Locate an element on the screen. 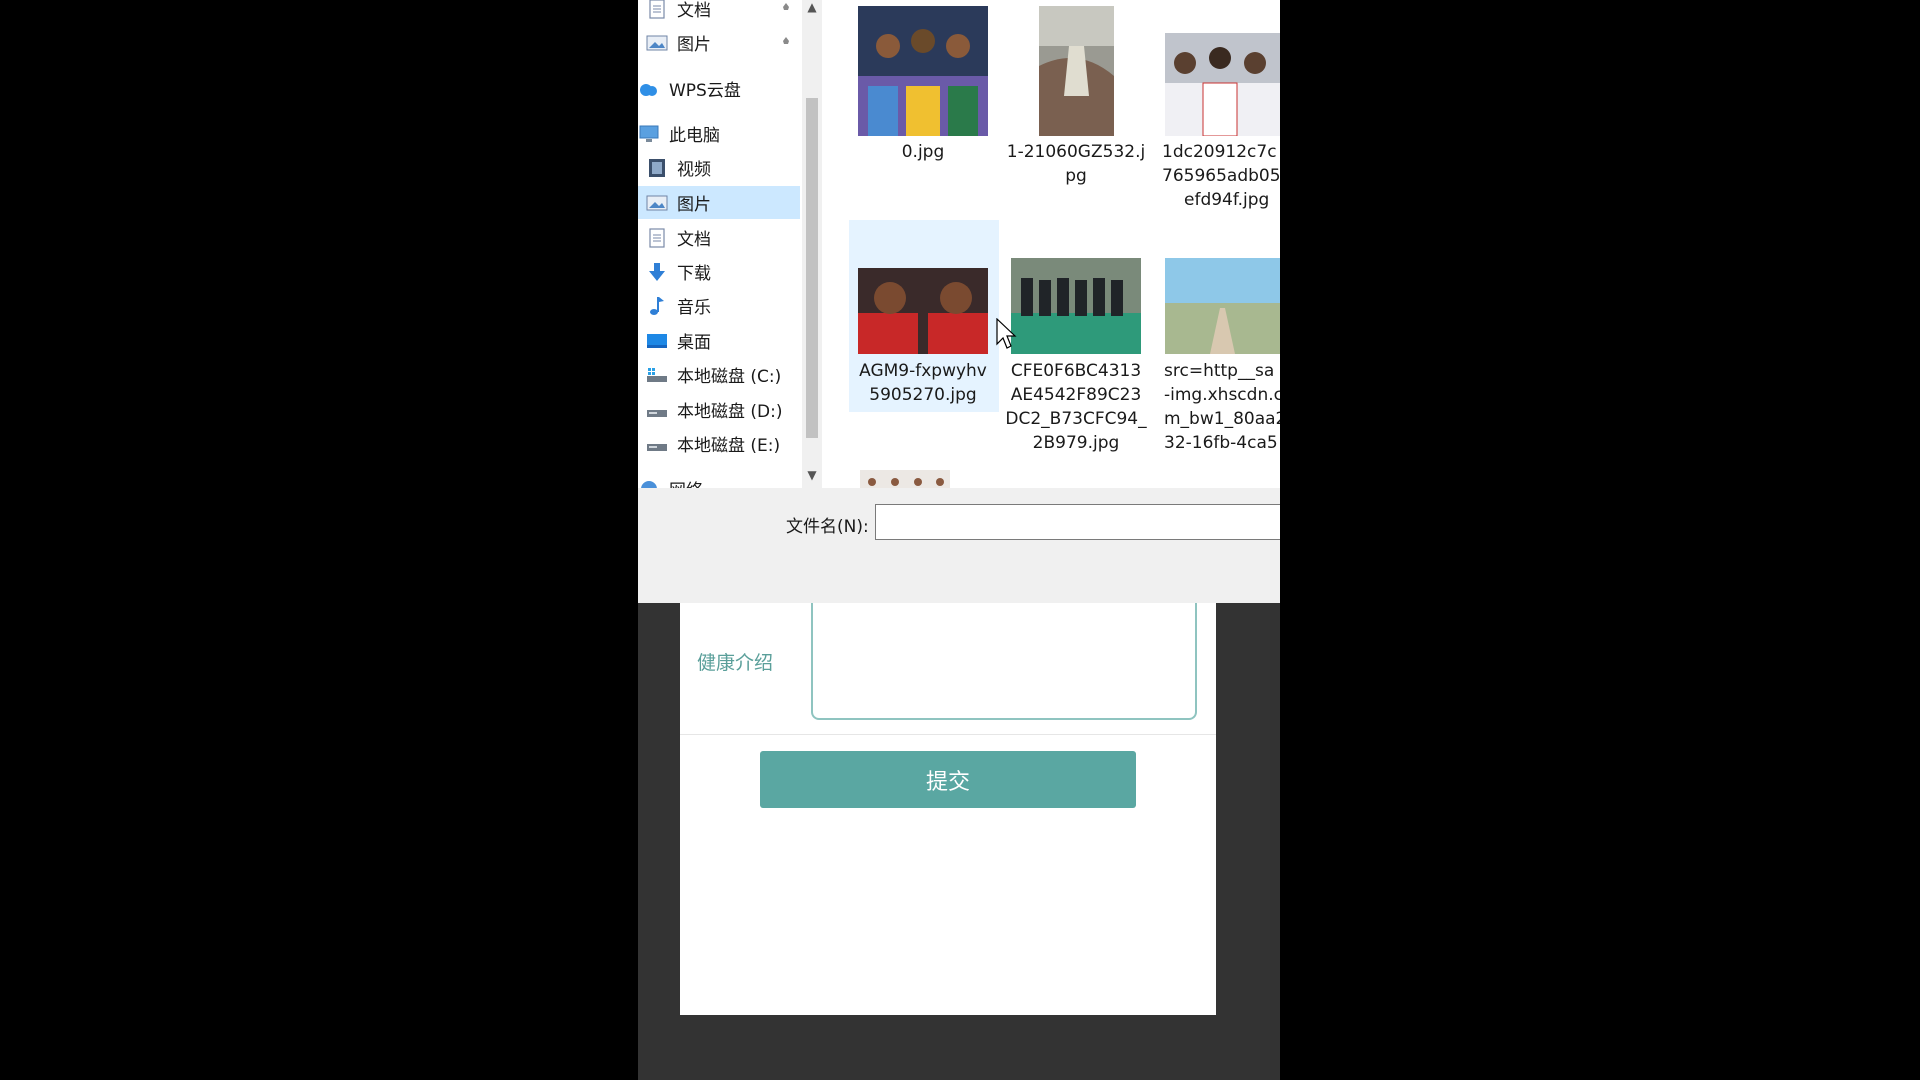  nav-item-label: 视频 is located at coordinates (694, 170).